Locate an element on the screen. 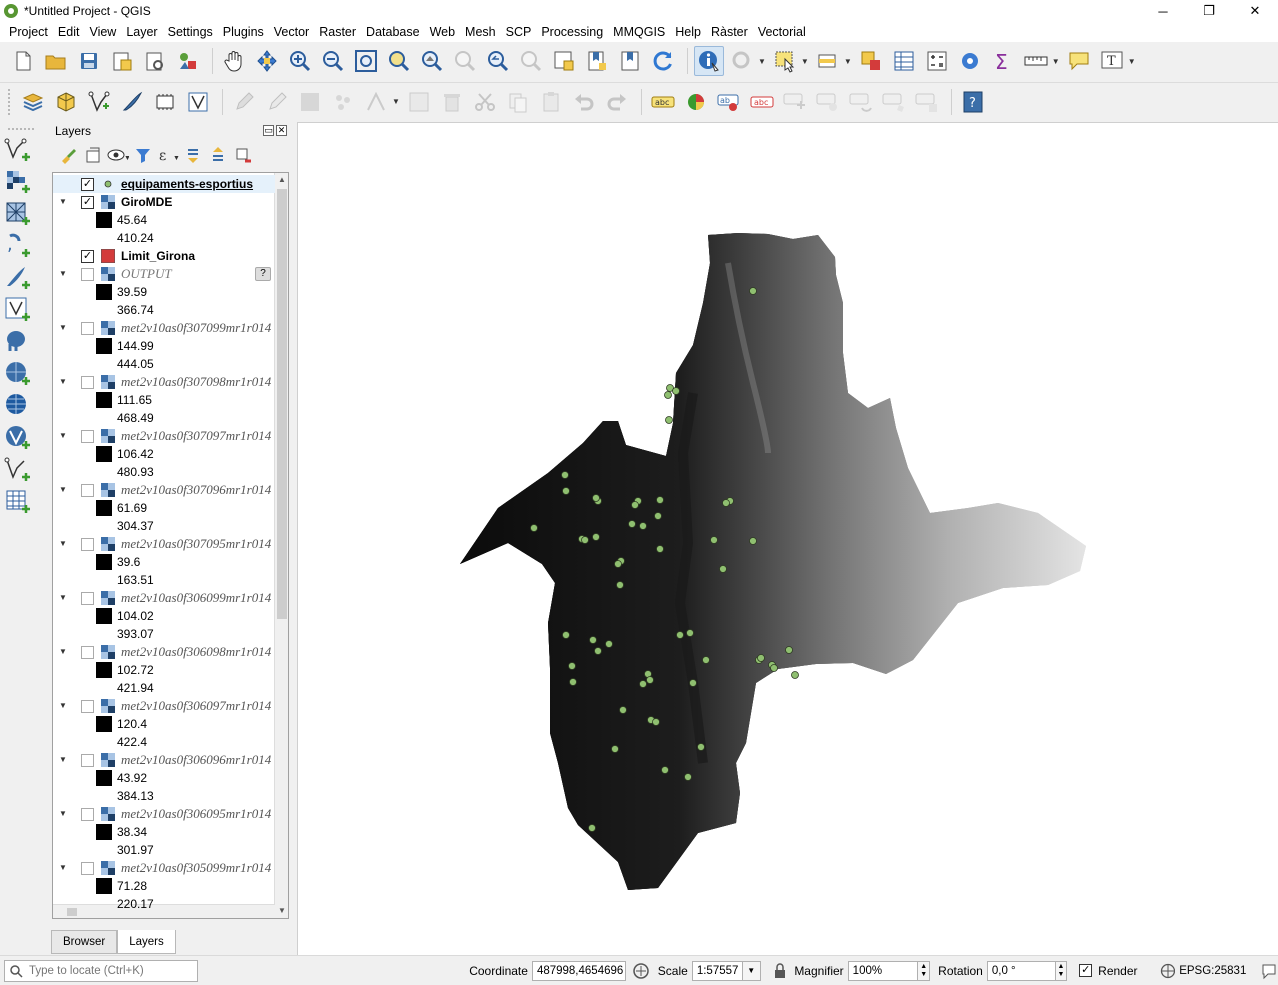 This screenshot has width=1278, height=985. highlight-pinned-labels-button: ab is located at coordinates (729, 102).